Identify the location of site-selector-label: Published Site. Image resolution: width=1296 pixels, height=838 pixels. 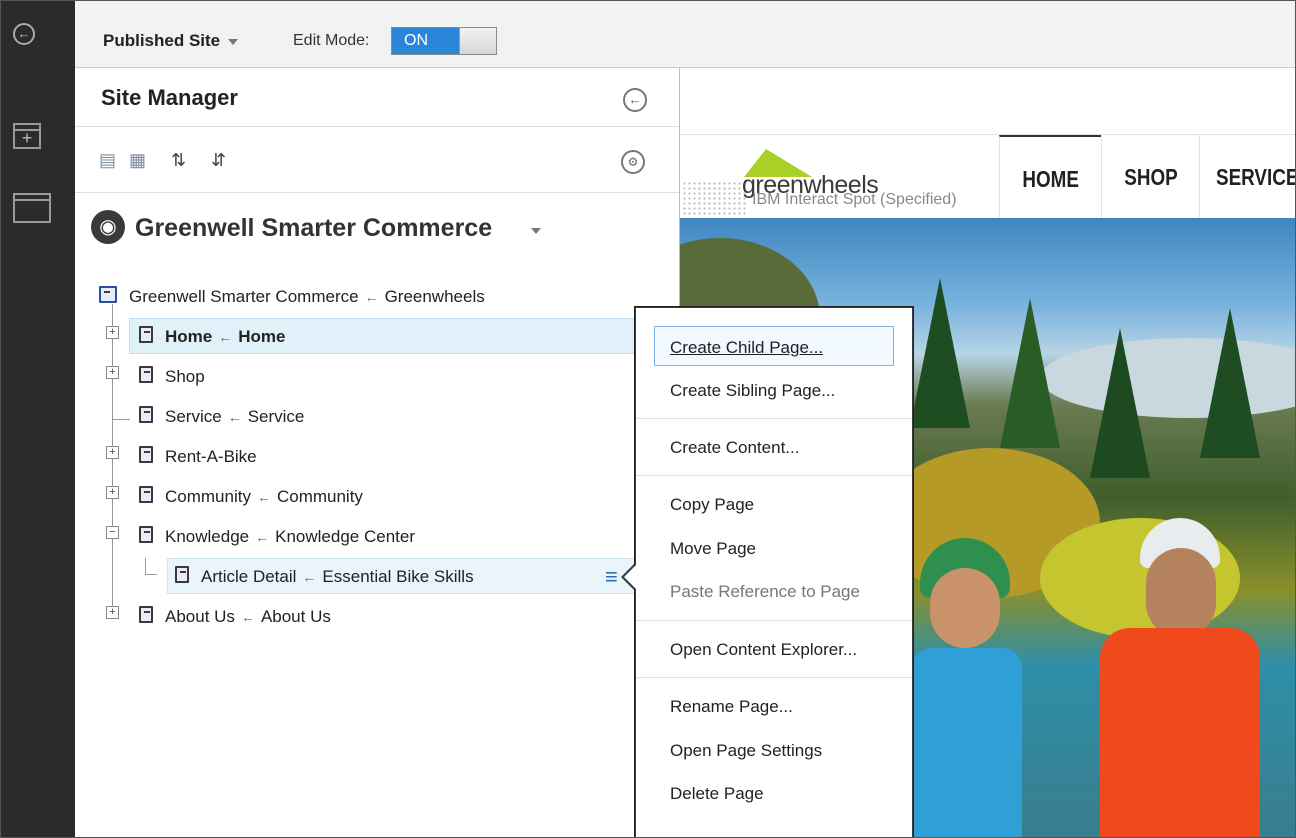
(162, 40).